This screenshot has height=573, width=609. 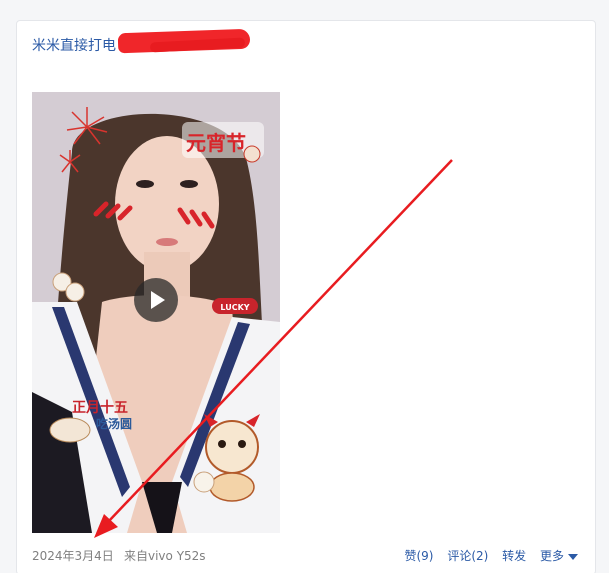 What do you see at coordinates (467, 556) in the screenshot?
I see `comment-button: 评论(2)` at bounding box center [467, 556].